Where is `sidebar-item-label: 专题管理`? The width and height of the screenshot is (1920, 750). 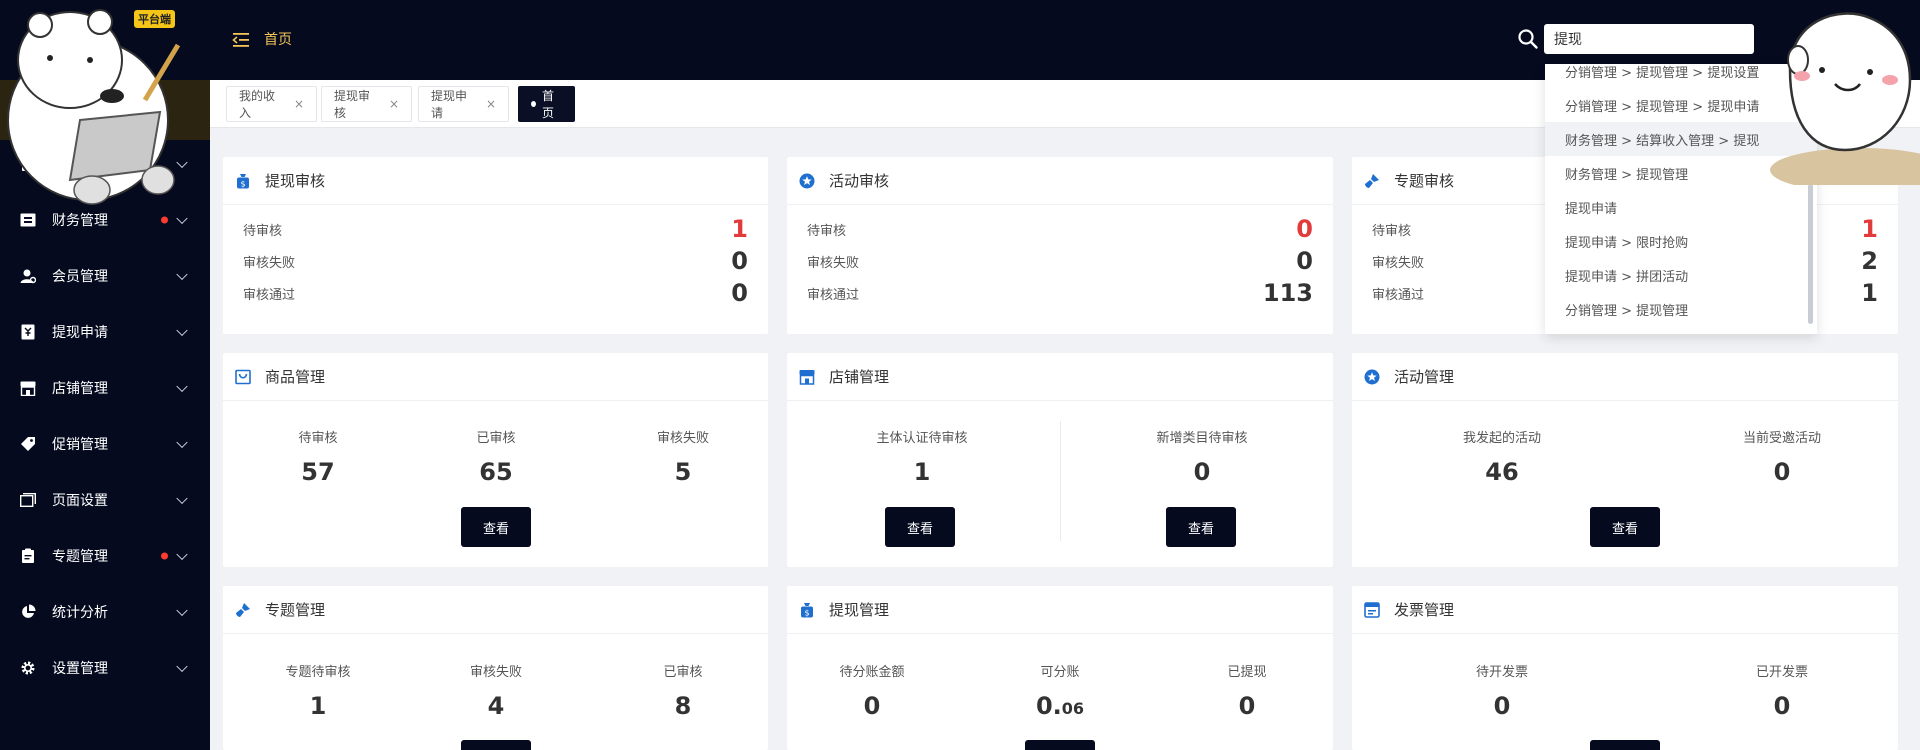 sidebar-item-label: 专题管理 is located at coordinates (80, 557).